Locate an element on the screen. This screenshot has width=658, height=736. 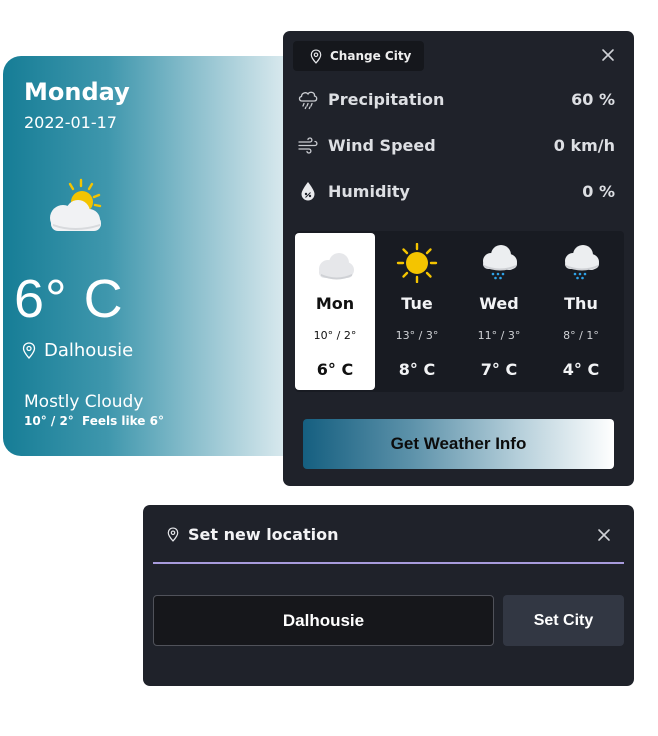
forecast-range: 8° / 1° is located at coordinates (581, 335).